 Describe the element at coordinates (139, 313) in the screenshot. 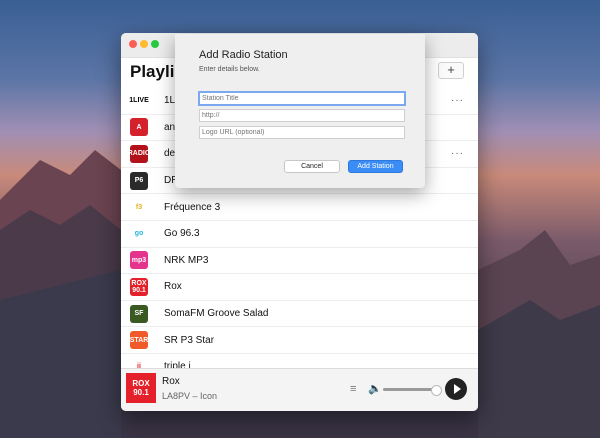

I see `station-logo-icon: SF` at that location.